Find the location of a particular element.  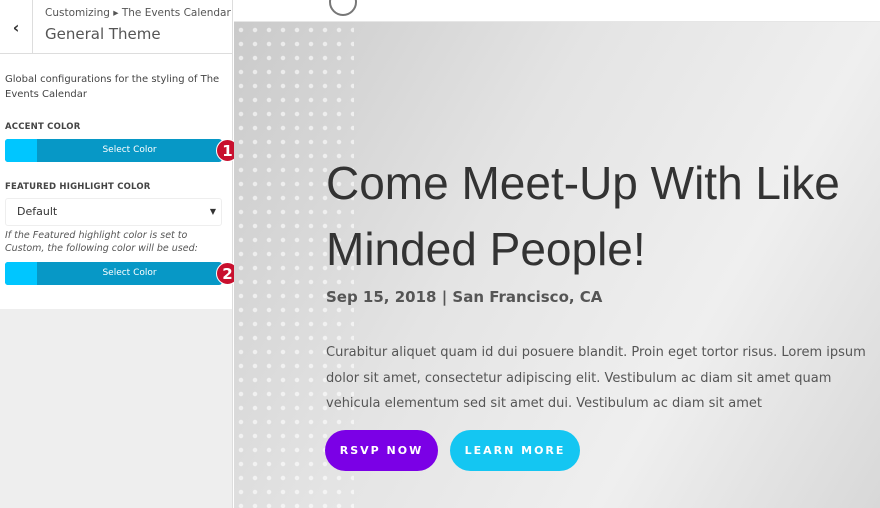

panel-title: General Theme is located at coordinates (103, 34).